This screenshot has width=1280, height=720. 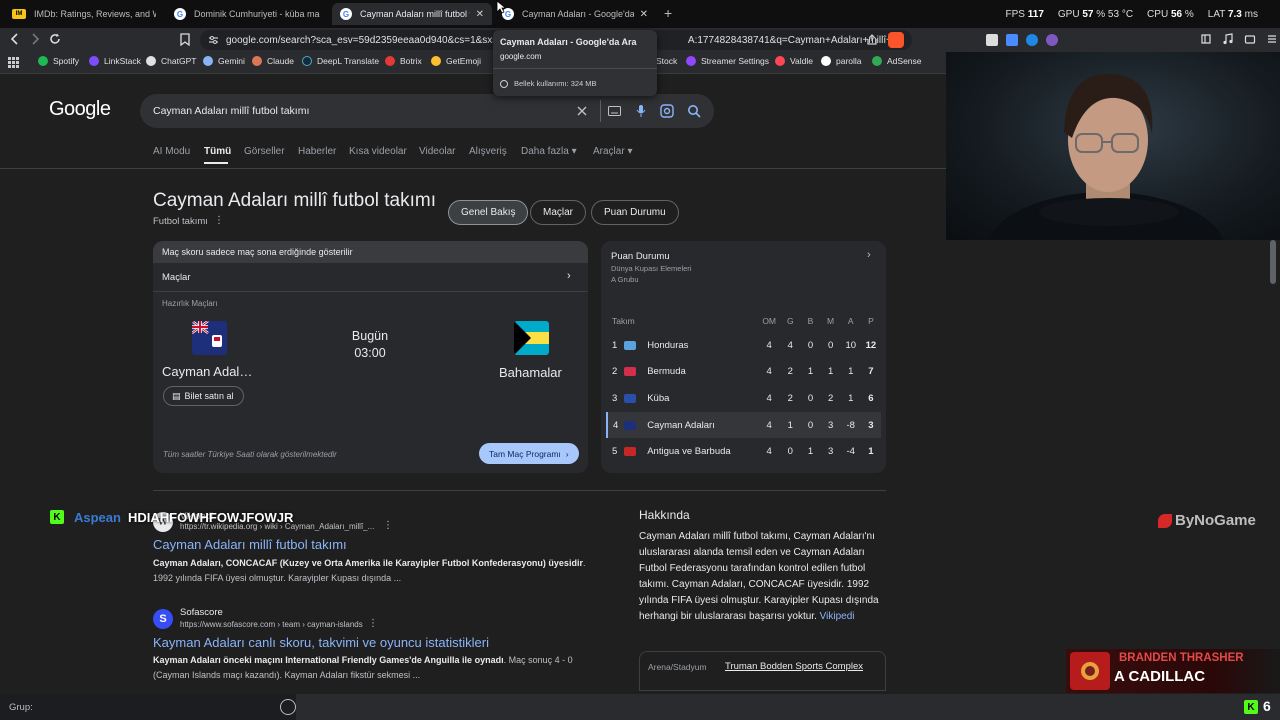 What do you see at coordinates (525, 453) in the screenshot?
I see `full-schedule-label: Tam Maç Programı` at bounding box center [525, 453].